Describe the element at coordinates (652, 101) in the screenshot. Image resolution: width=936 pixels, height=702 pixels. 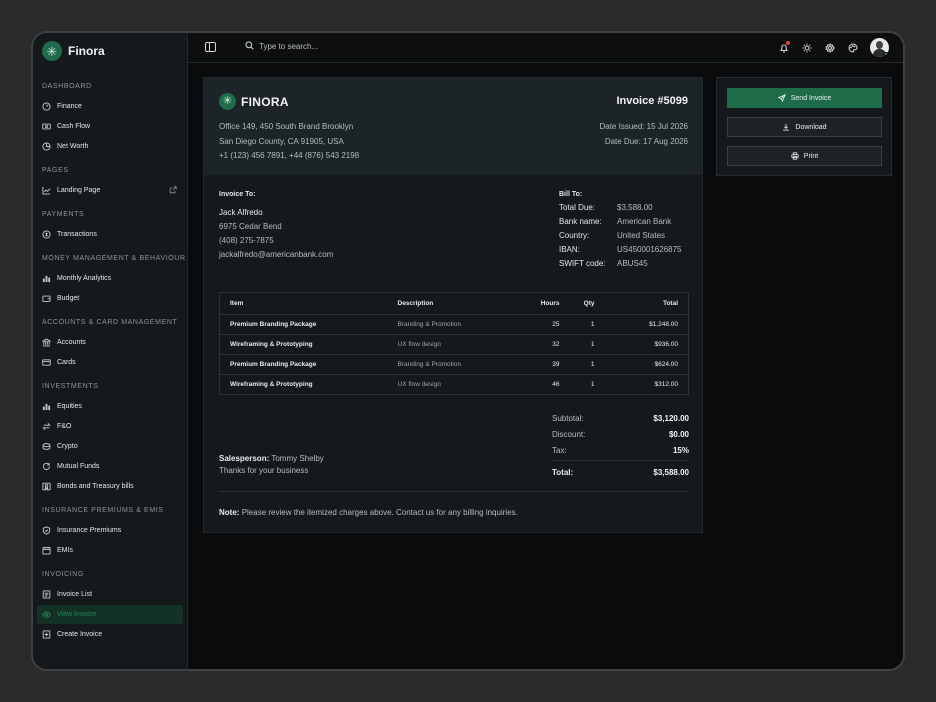
I see `invoice-number: Invoice #5099` at that location.